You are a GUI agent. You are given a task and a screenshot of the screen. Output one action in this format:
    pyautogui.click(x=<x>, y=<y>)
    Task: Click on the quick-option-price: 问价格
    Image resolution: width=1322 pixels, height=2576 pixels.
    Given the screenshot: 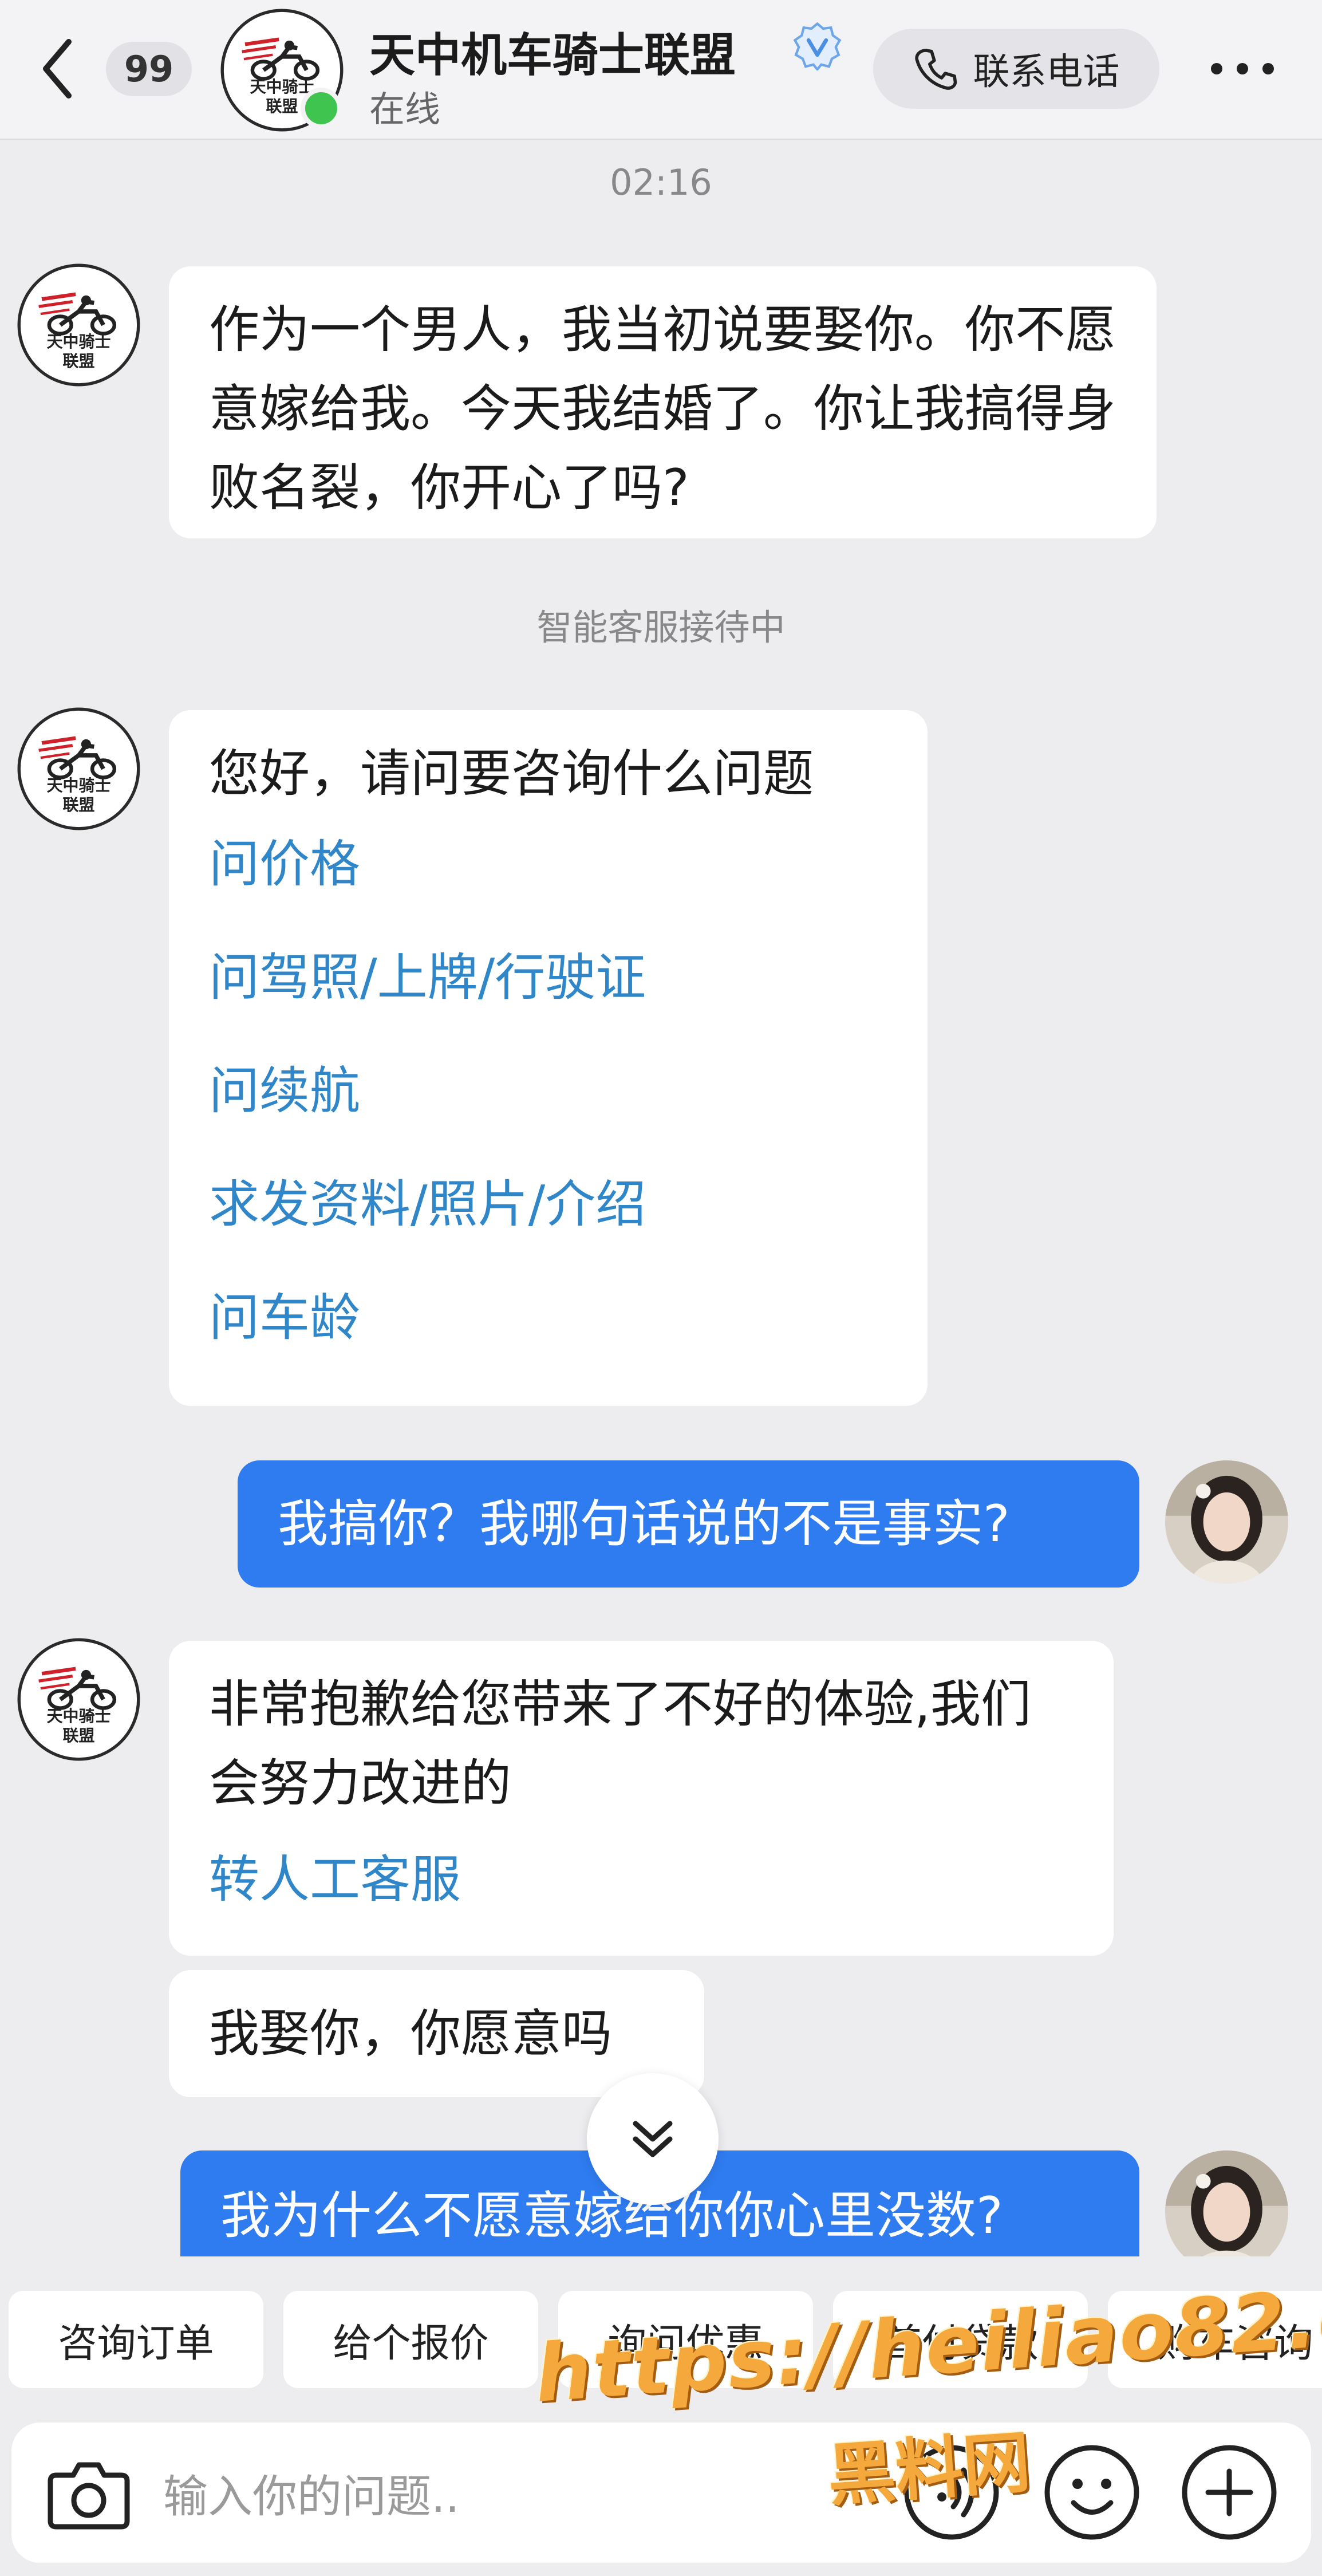 What is the action you would take?
    pyautogui.click(x=548, y=865)
    